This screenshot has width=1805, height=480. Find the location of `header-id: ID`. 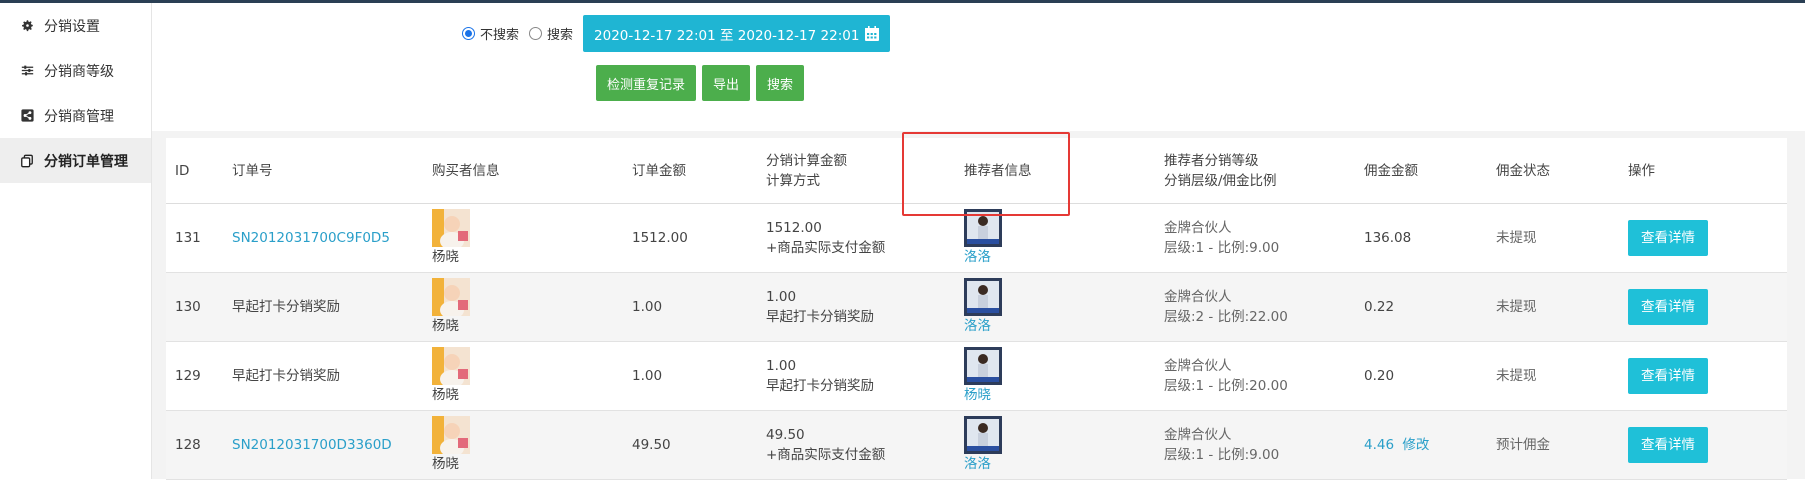

header-id: ID is located at coordinates (199, 171).